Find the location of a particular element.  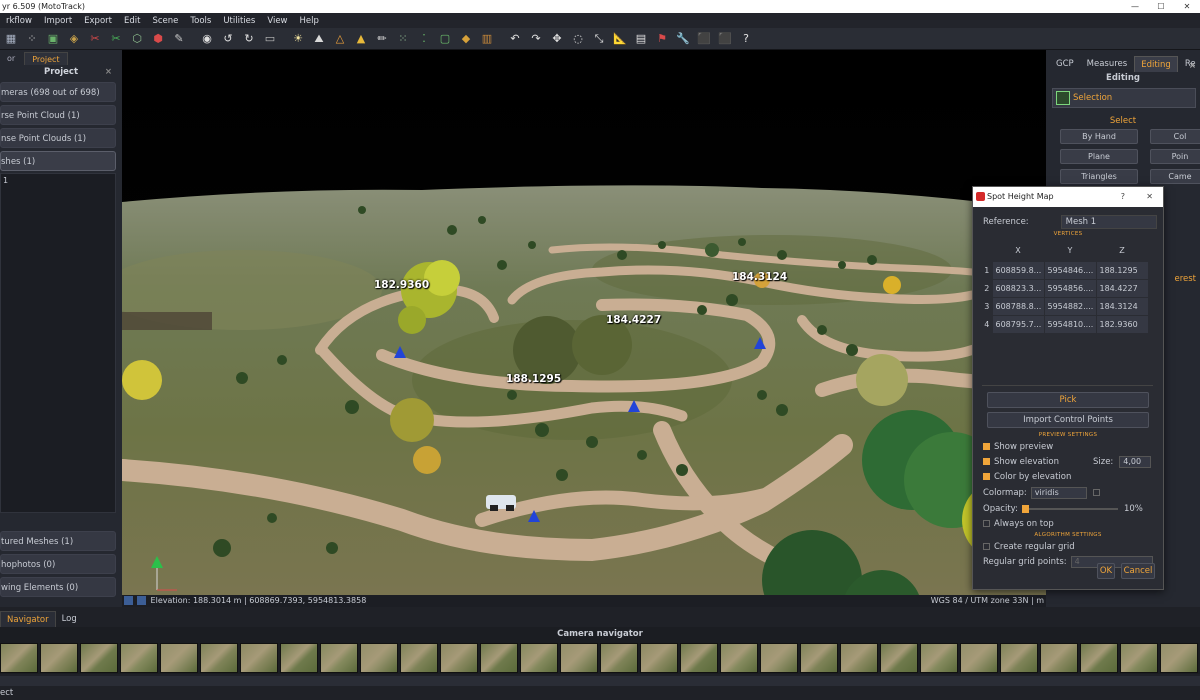

camera-icon: ◉ is located at coordinates (207, 39).